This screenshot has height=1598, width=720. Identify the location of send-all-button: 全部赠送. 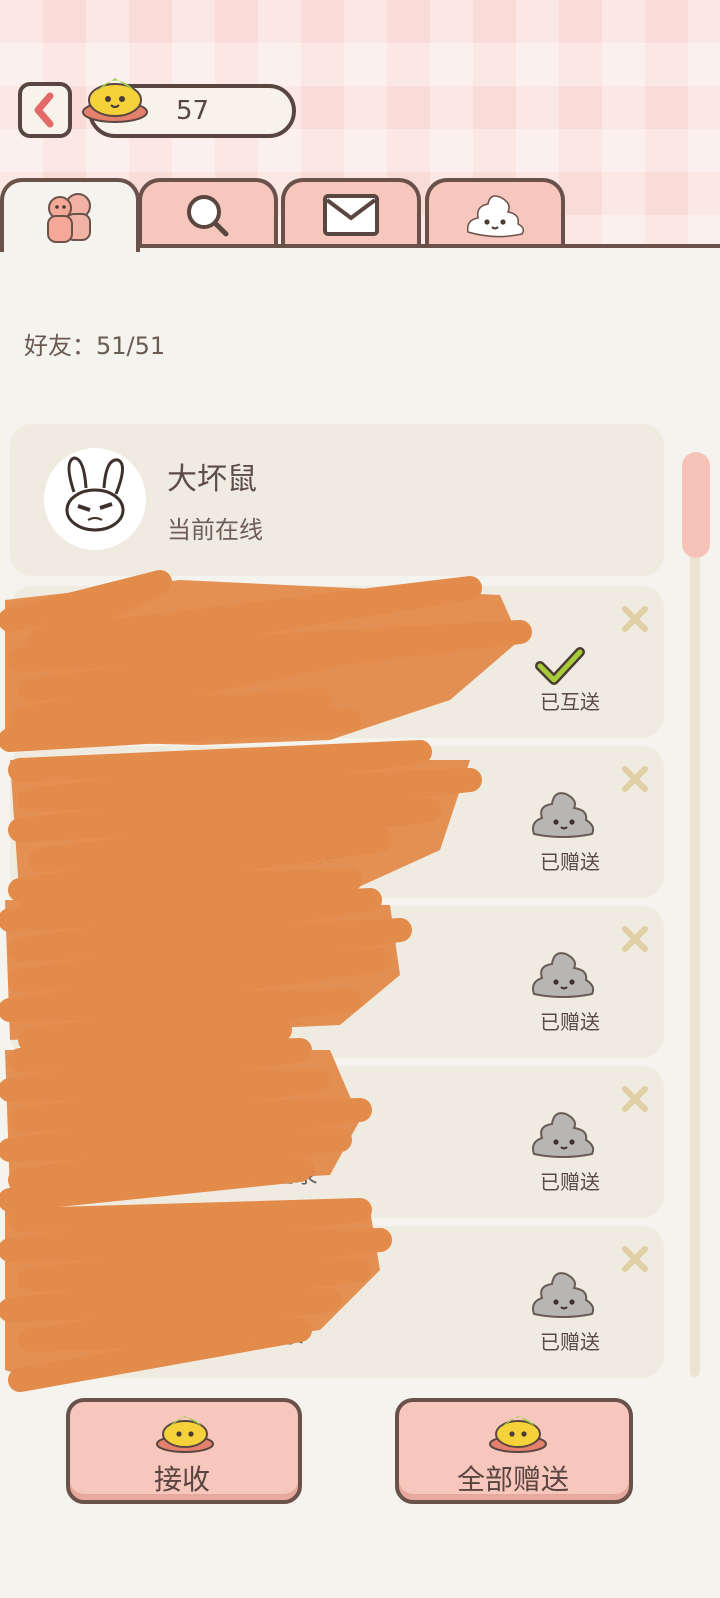
(514, 1451).